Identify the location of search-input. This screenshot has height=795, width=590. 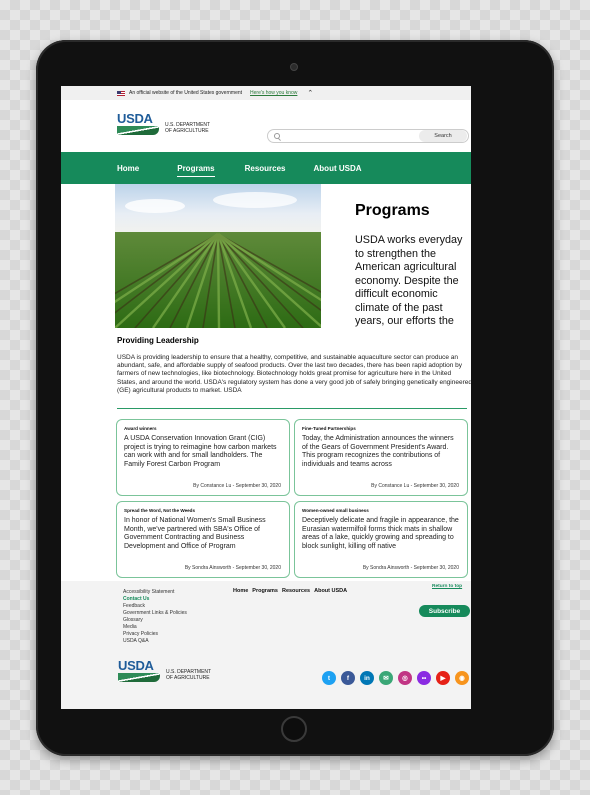
(349, 136).